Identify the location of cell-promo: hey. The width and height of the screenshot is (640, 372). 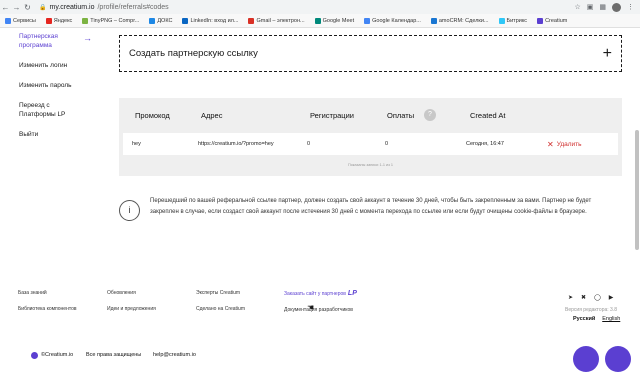
(136, 144).